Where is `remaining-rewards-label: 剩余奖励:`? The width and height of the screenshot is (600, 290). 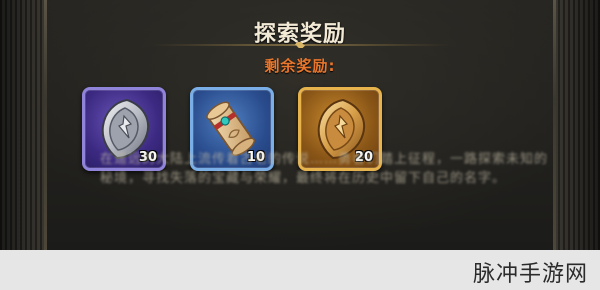 remaining-rewards-label: 剩余奖励: is located at coordinates (300, 66).